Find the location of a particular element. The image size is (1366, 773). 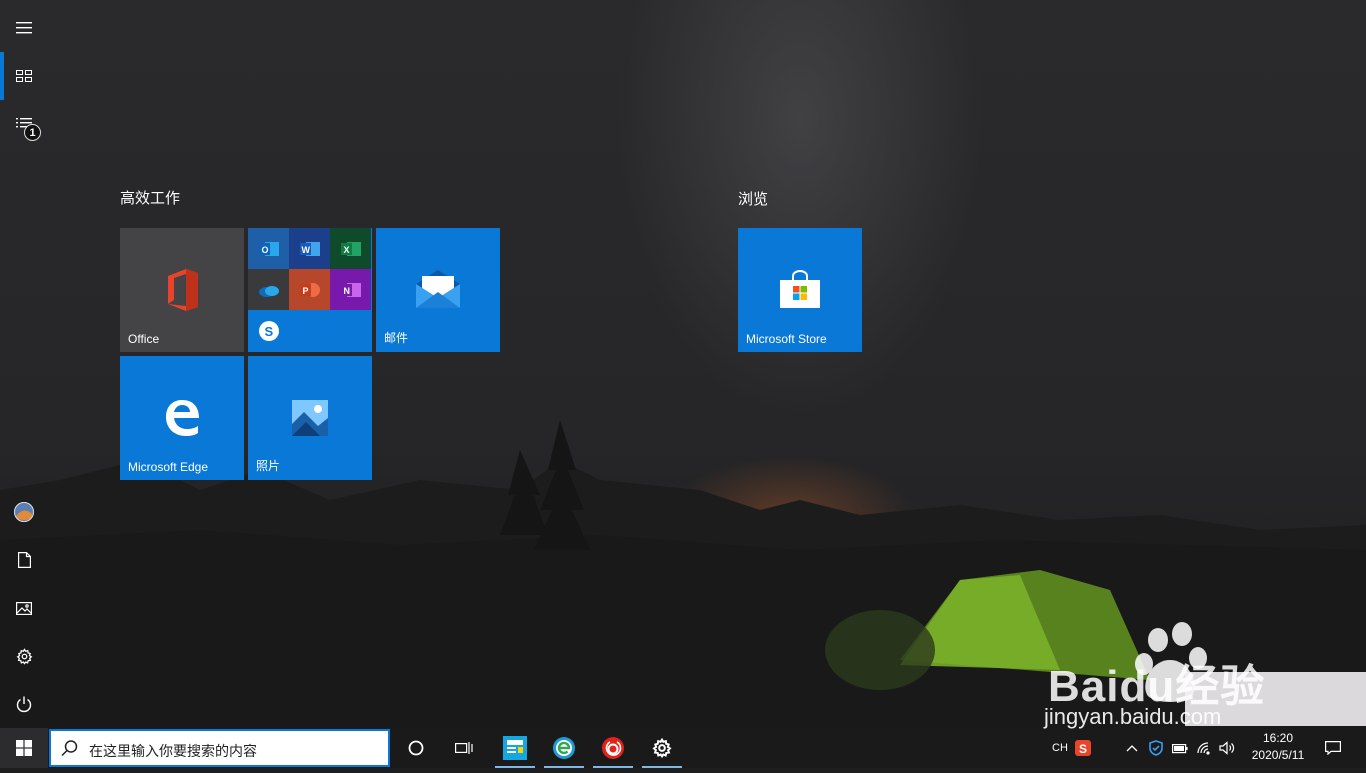

tile-office-apps-folder: O W X P N S is located at coordinates (310, 290).